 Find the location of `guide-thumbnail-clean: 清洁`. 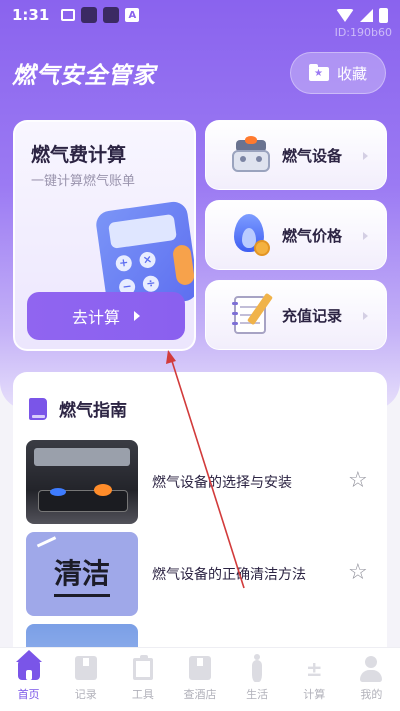

guide-thumbnail-clean: 清洁 is located at coordinates (82, 574).